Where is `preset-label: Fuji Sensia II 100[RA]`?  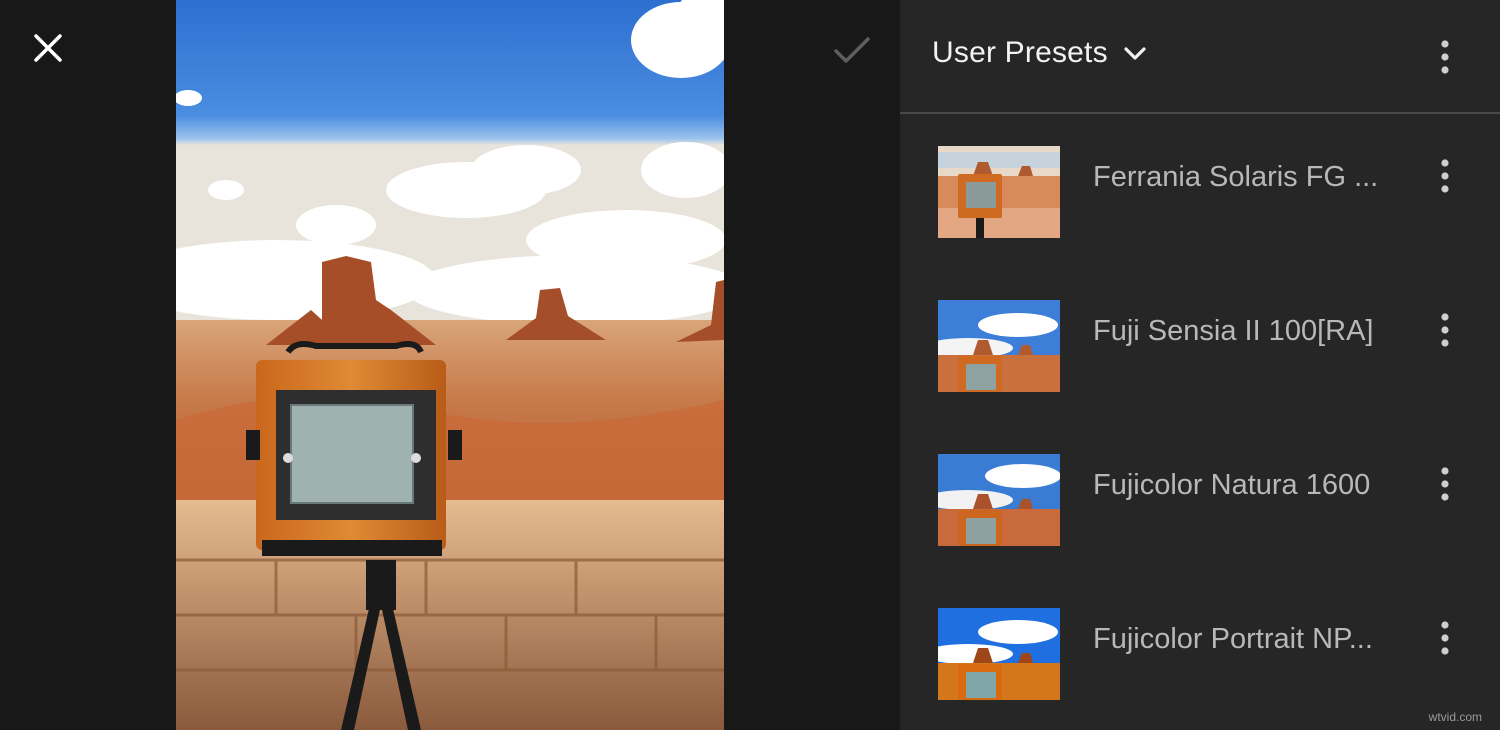
preset-label: Fuji Sensia II 100[RA] is located at coordinates (1233, 331).